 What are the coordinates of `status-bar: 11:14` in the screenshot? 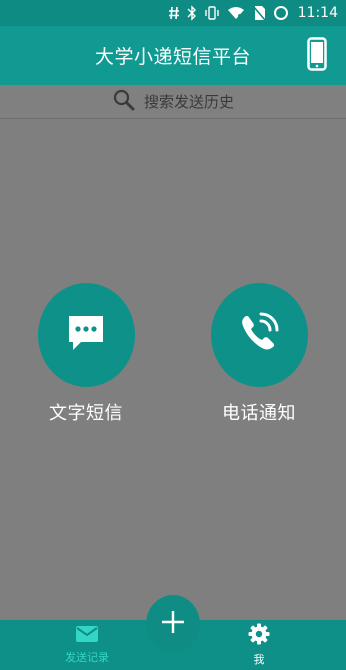 It's located at (173, 13).